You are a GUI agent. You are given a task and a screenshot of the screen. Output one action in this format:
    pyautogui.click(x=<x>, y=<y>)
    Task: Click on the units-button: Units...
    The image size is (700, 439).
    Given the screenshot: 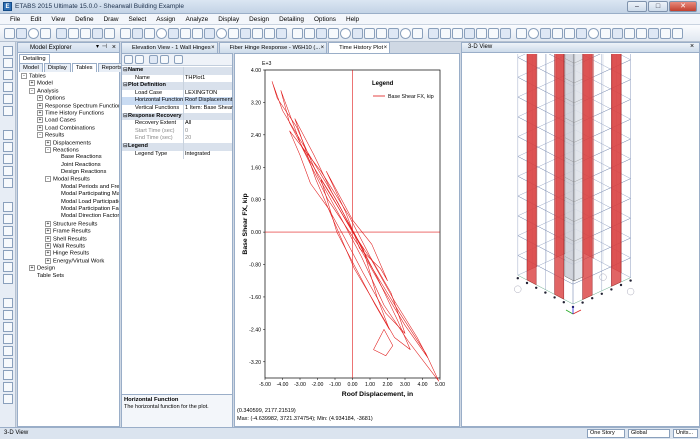 What is the action you would take?
    pyautogui.click(x=685, y=433)
    